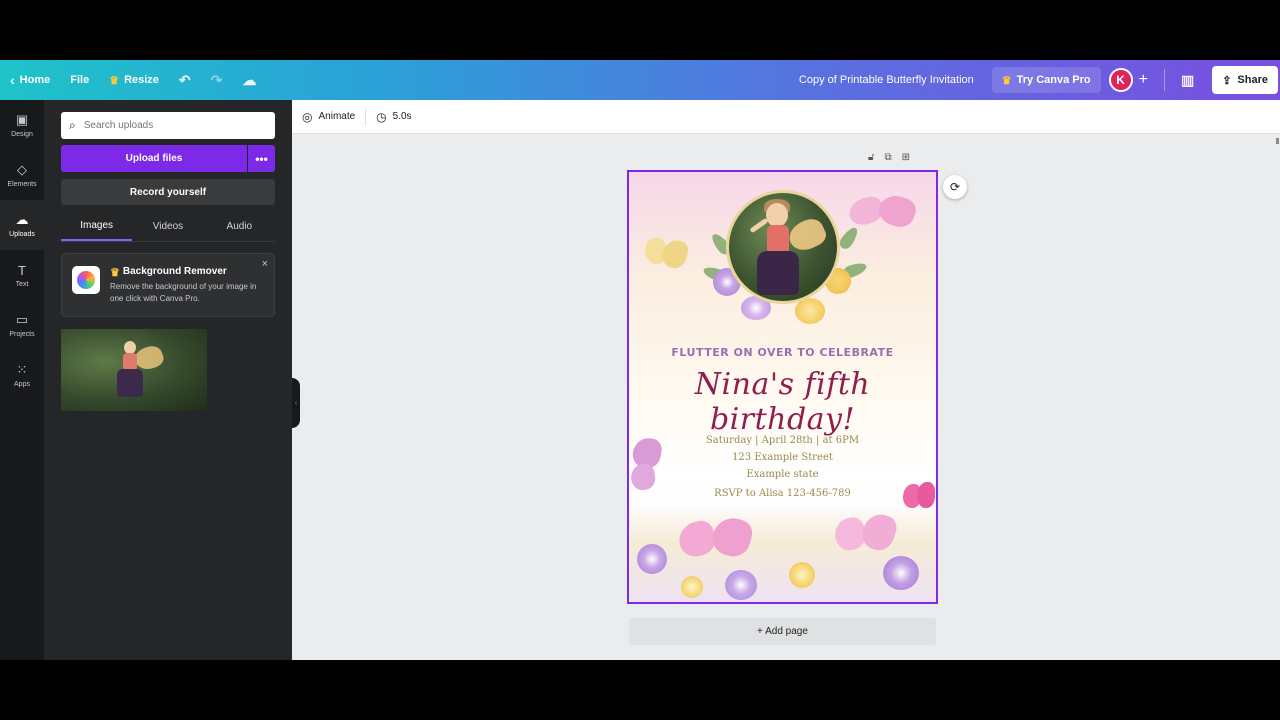 This screenshot has width=1280, height=720. What do you see at coordinates (22, 284) in the screenshot?
I see `rail-label: Text` at bounding box center [22, 284].